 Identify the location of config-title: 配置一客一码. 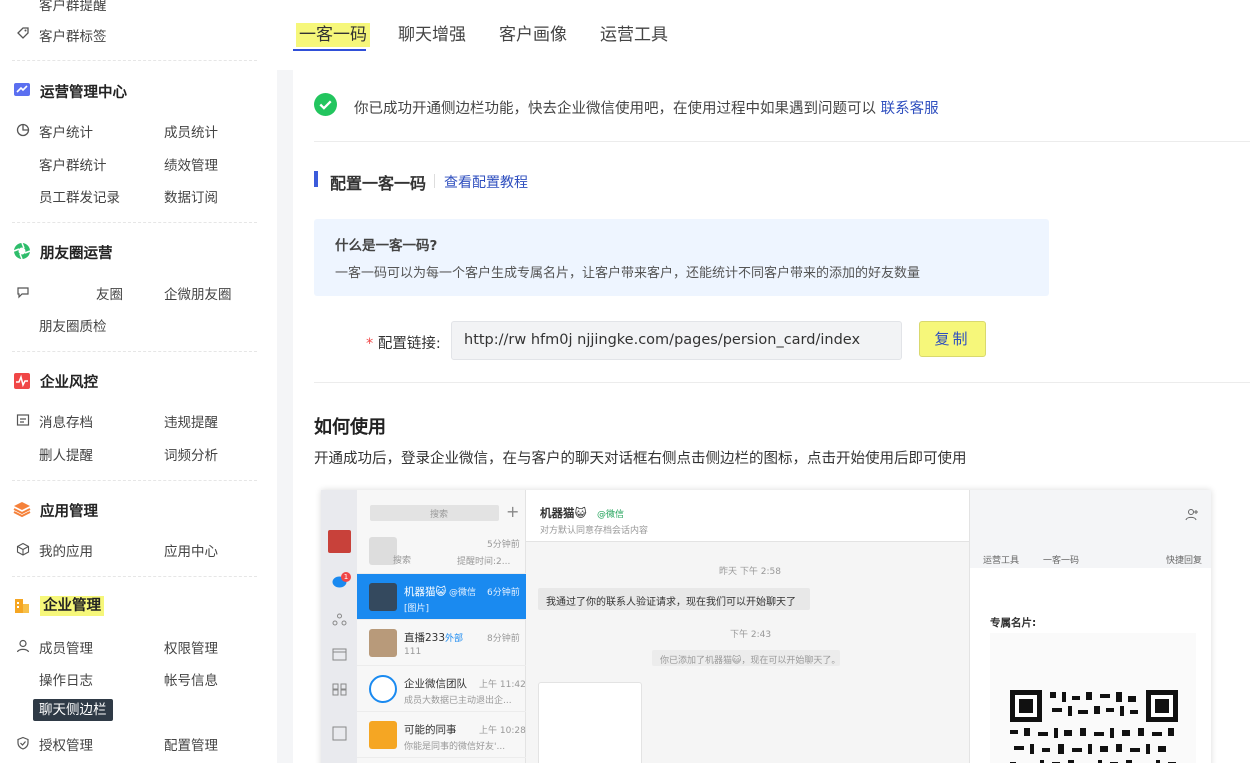
(378, 183).